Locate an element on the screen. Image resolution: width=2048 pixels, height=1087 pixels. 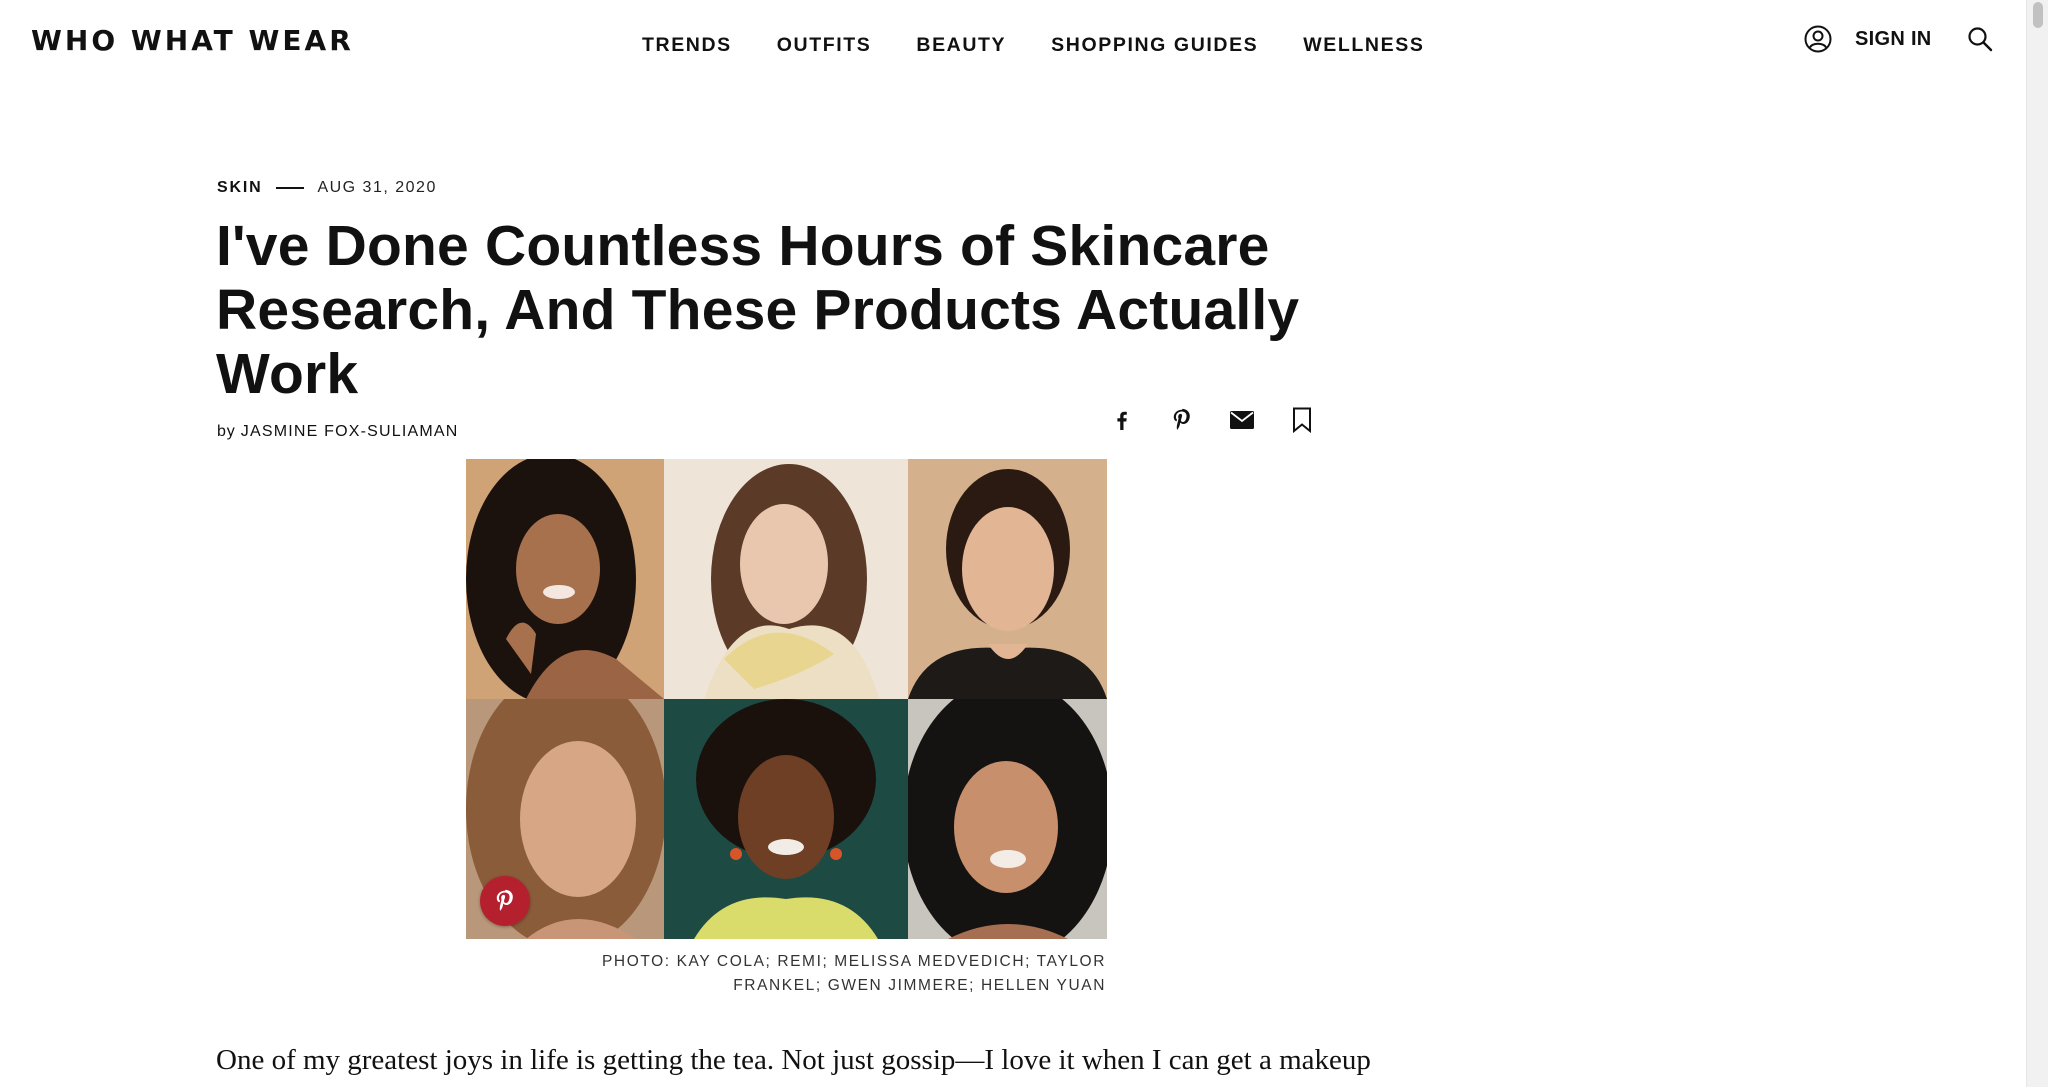
portrait-2-image is located at coordinates (786, 579).